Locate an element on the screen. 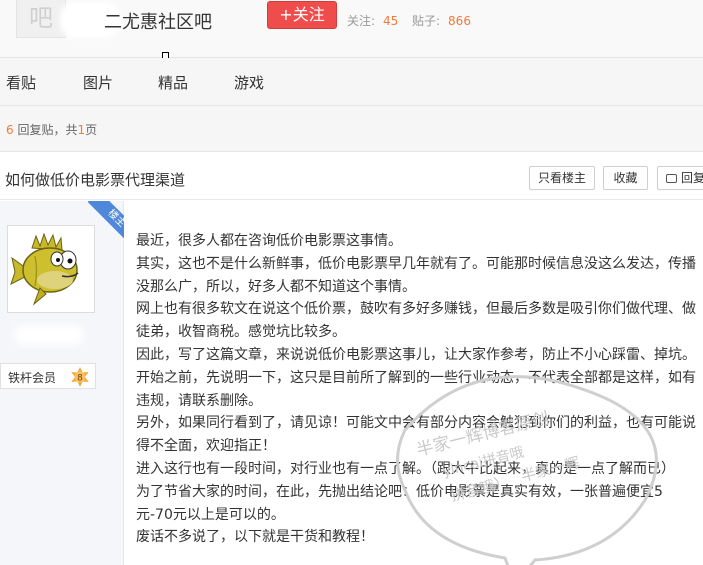 The width and height of the screenshot is (703, 565). forum-name: 二尤惠社区吧 is located at coordinates (158, 21).